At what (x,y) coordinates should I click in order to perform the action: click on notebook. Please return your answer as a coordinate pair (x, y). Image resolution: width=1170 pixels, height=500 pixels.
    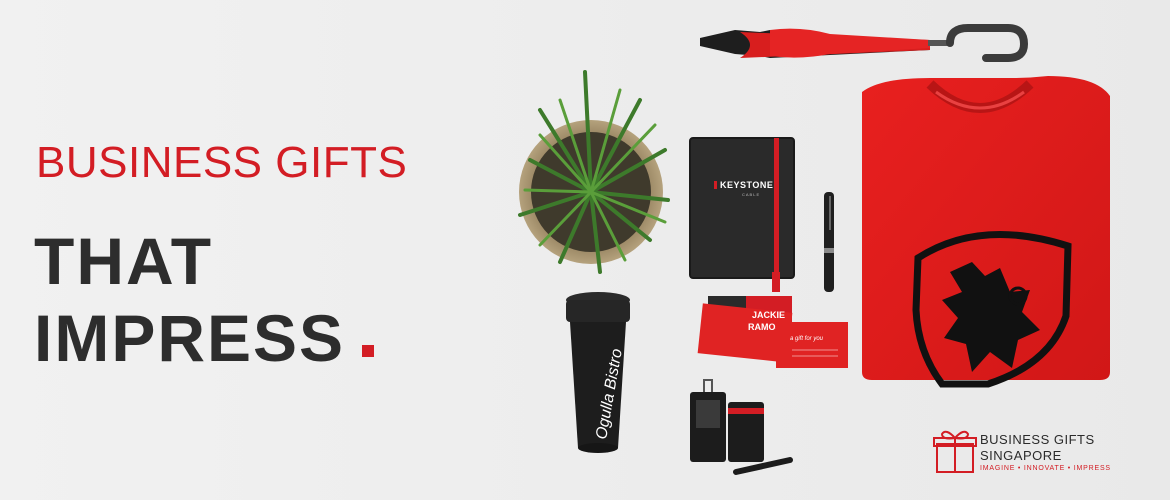
    Looking at the image, I should click on (742, 214).